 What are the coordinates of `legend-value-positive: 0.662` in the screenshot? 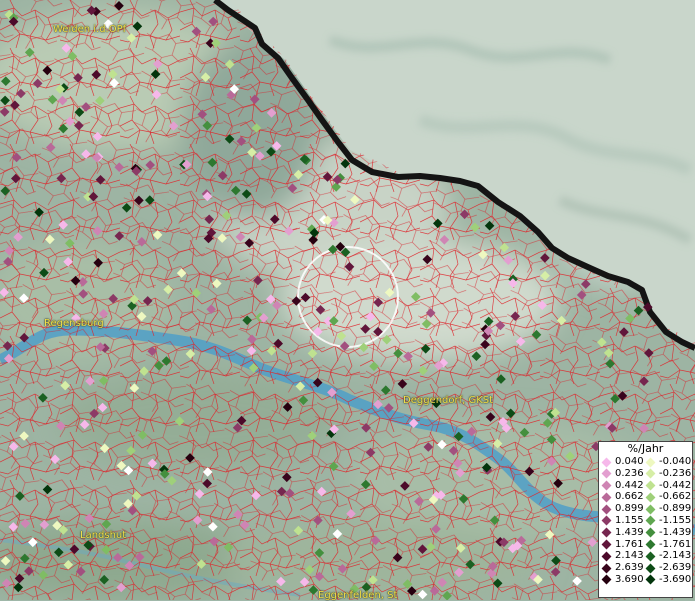 It's located at (629, 497).